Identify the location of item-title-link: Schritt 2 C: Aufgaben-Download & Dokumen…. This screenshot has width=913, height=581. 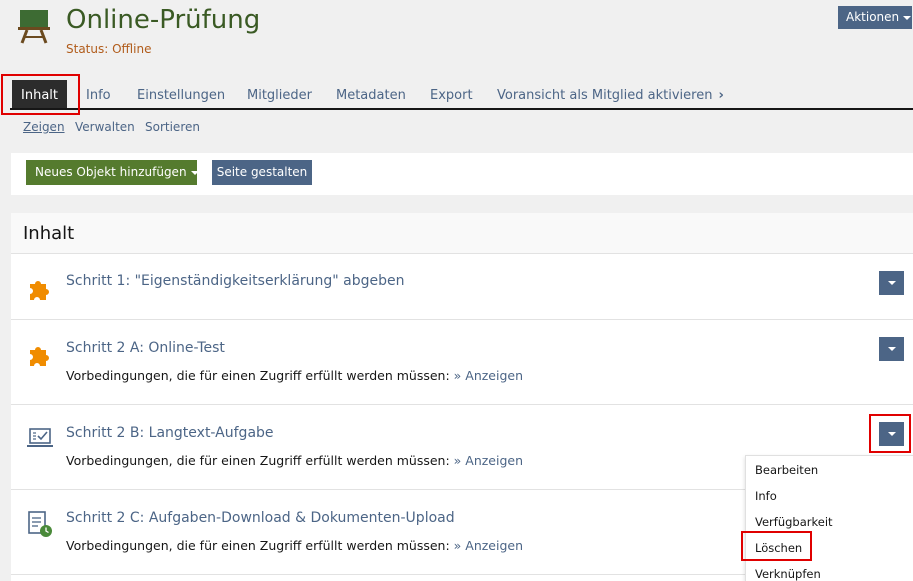
(260, 518).